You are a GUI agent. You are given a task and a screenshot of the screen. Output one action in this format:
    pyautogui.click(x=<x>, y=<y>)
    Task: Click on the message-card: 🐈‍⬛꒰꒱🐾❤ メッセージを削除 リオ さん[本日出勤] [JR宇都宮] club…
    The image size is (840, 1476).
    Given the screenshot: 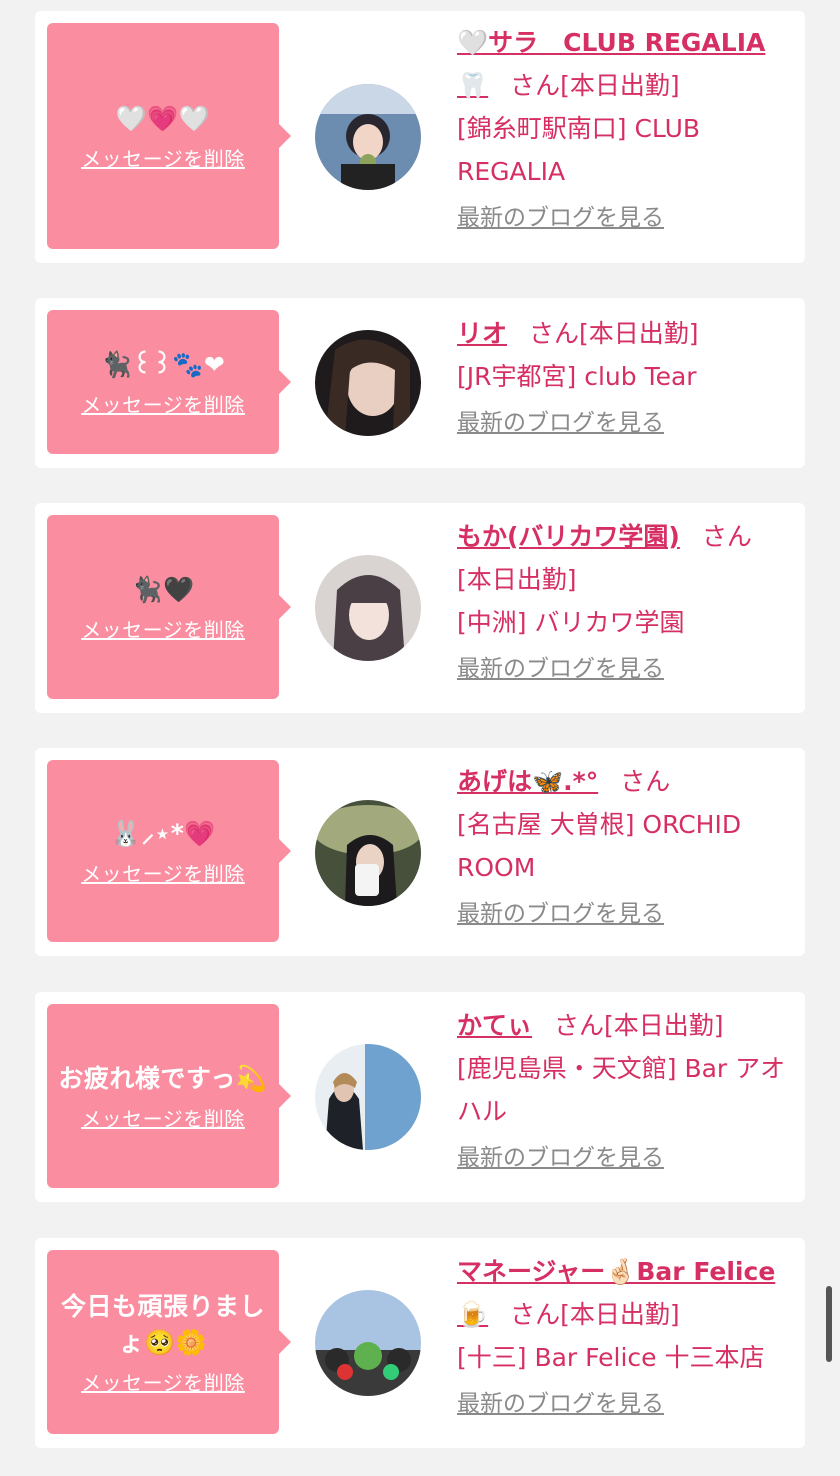 What is the action you would take?
    pyautogui.click(x=420, y=383)
    